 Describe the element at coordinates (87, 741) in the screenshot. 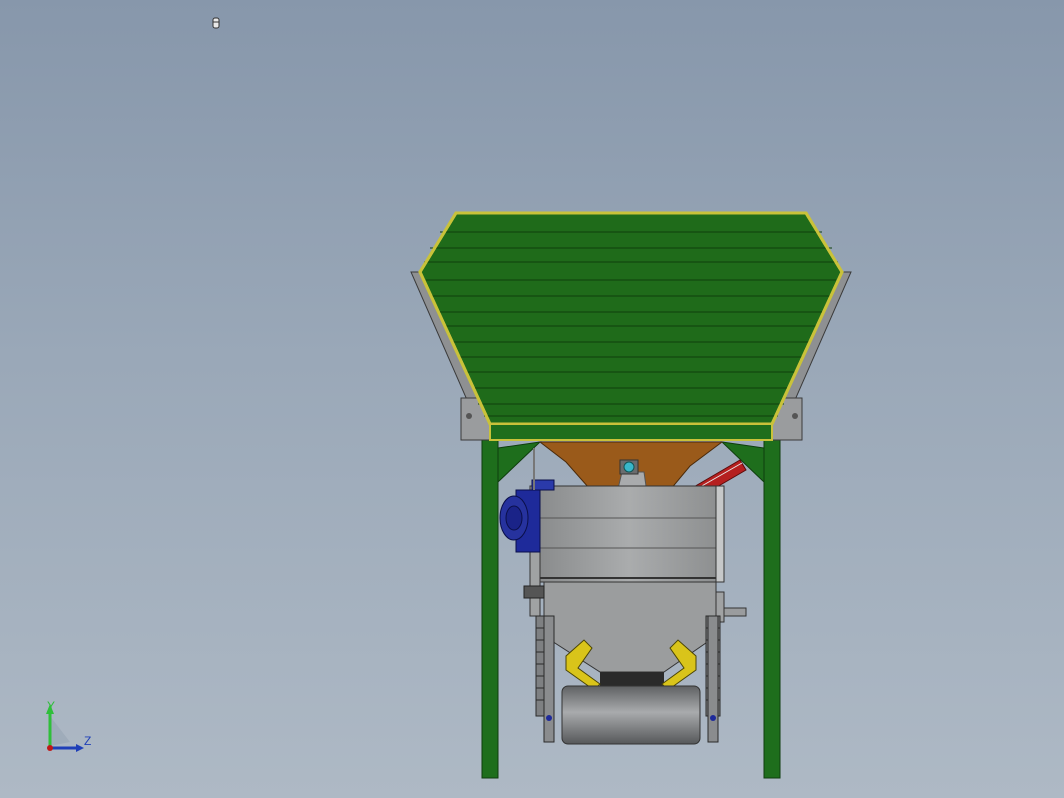

I see `z-axis-label: Z` at that location.